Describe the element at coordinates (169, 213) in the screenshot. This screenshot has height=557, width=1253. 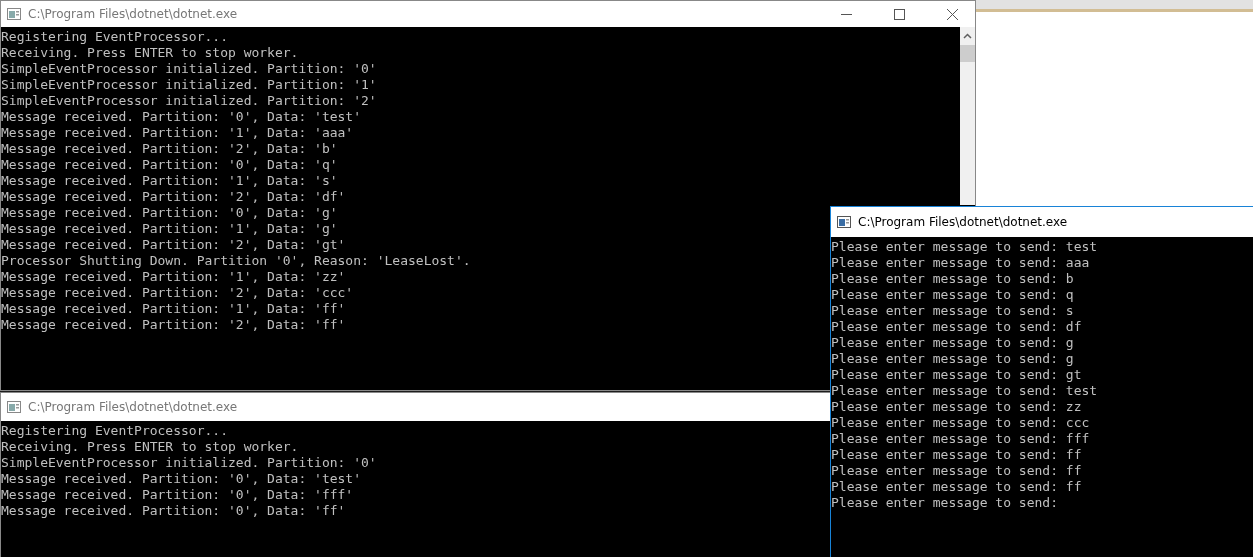
I see `console-line: Message received. Partition: '0', Data: 'g'` at that location.